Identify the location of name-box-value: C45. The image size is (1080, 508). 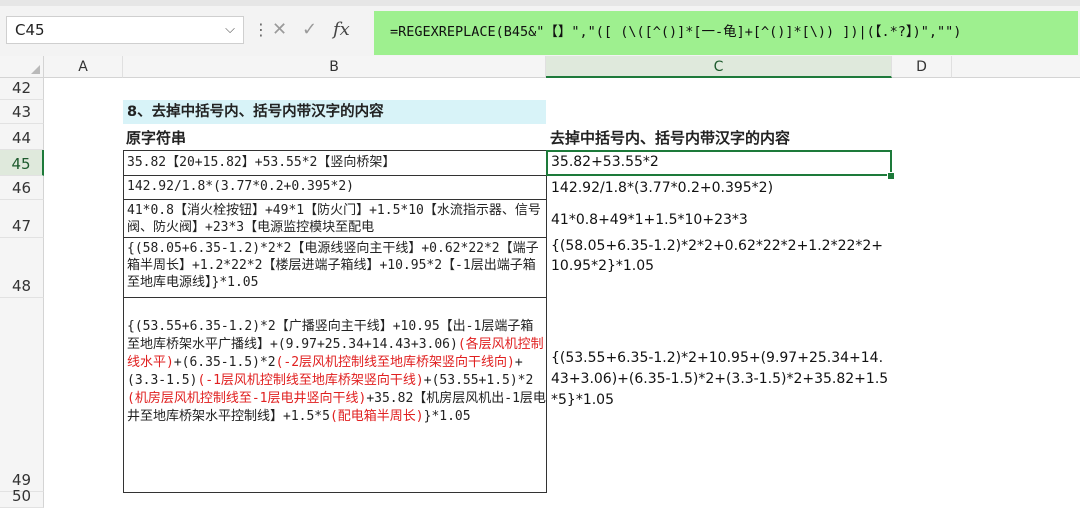
(30, 30).